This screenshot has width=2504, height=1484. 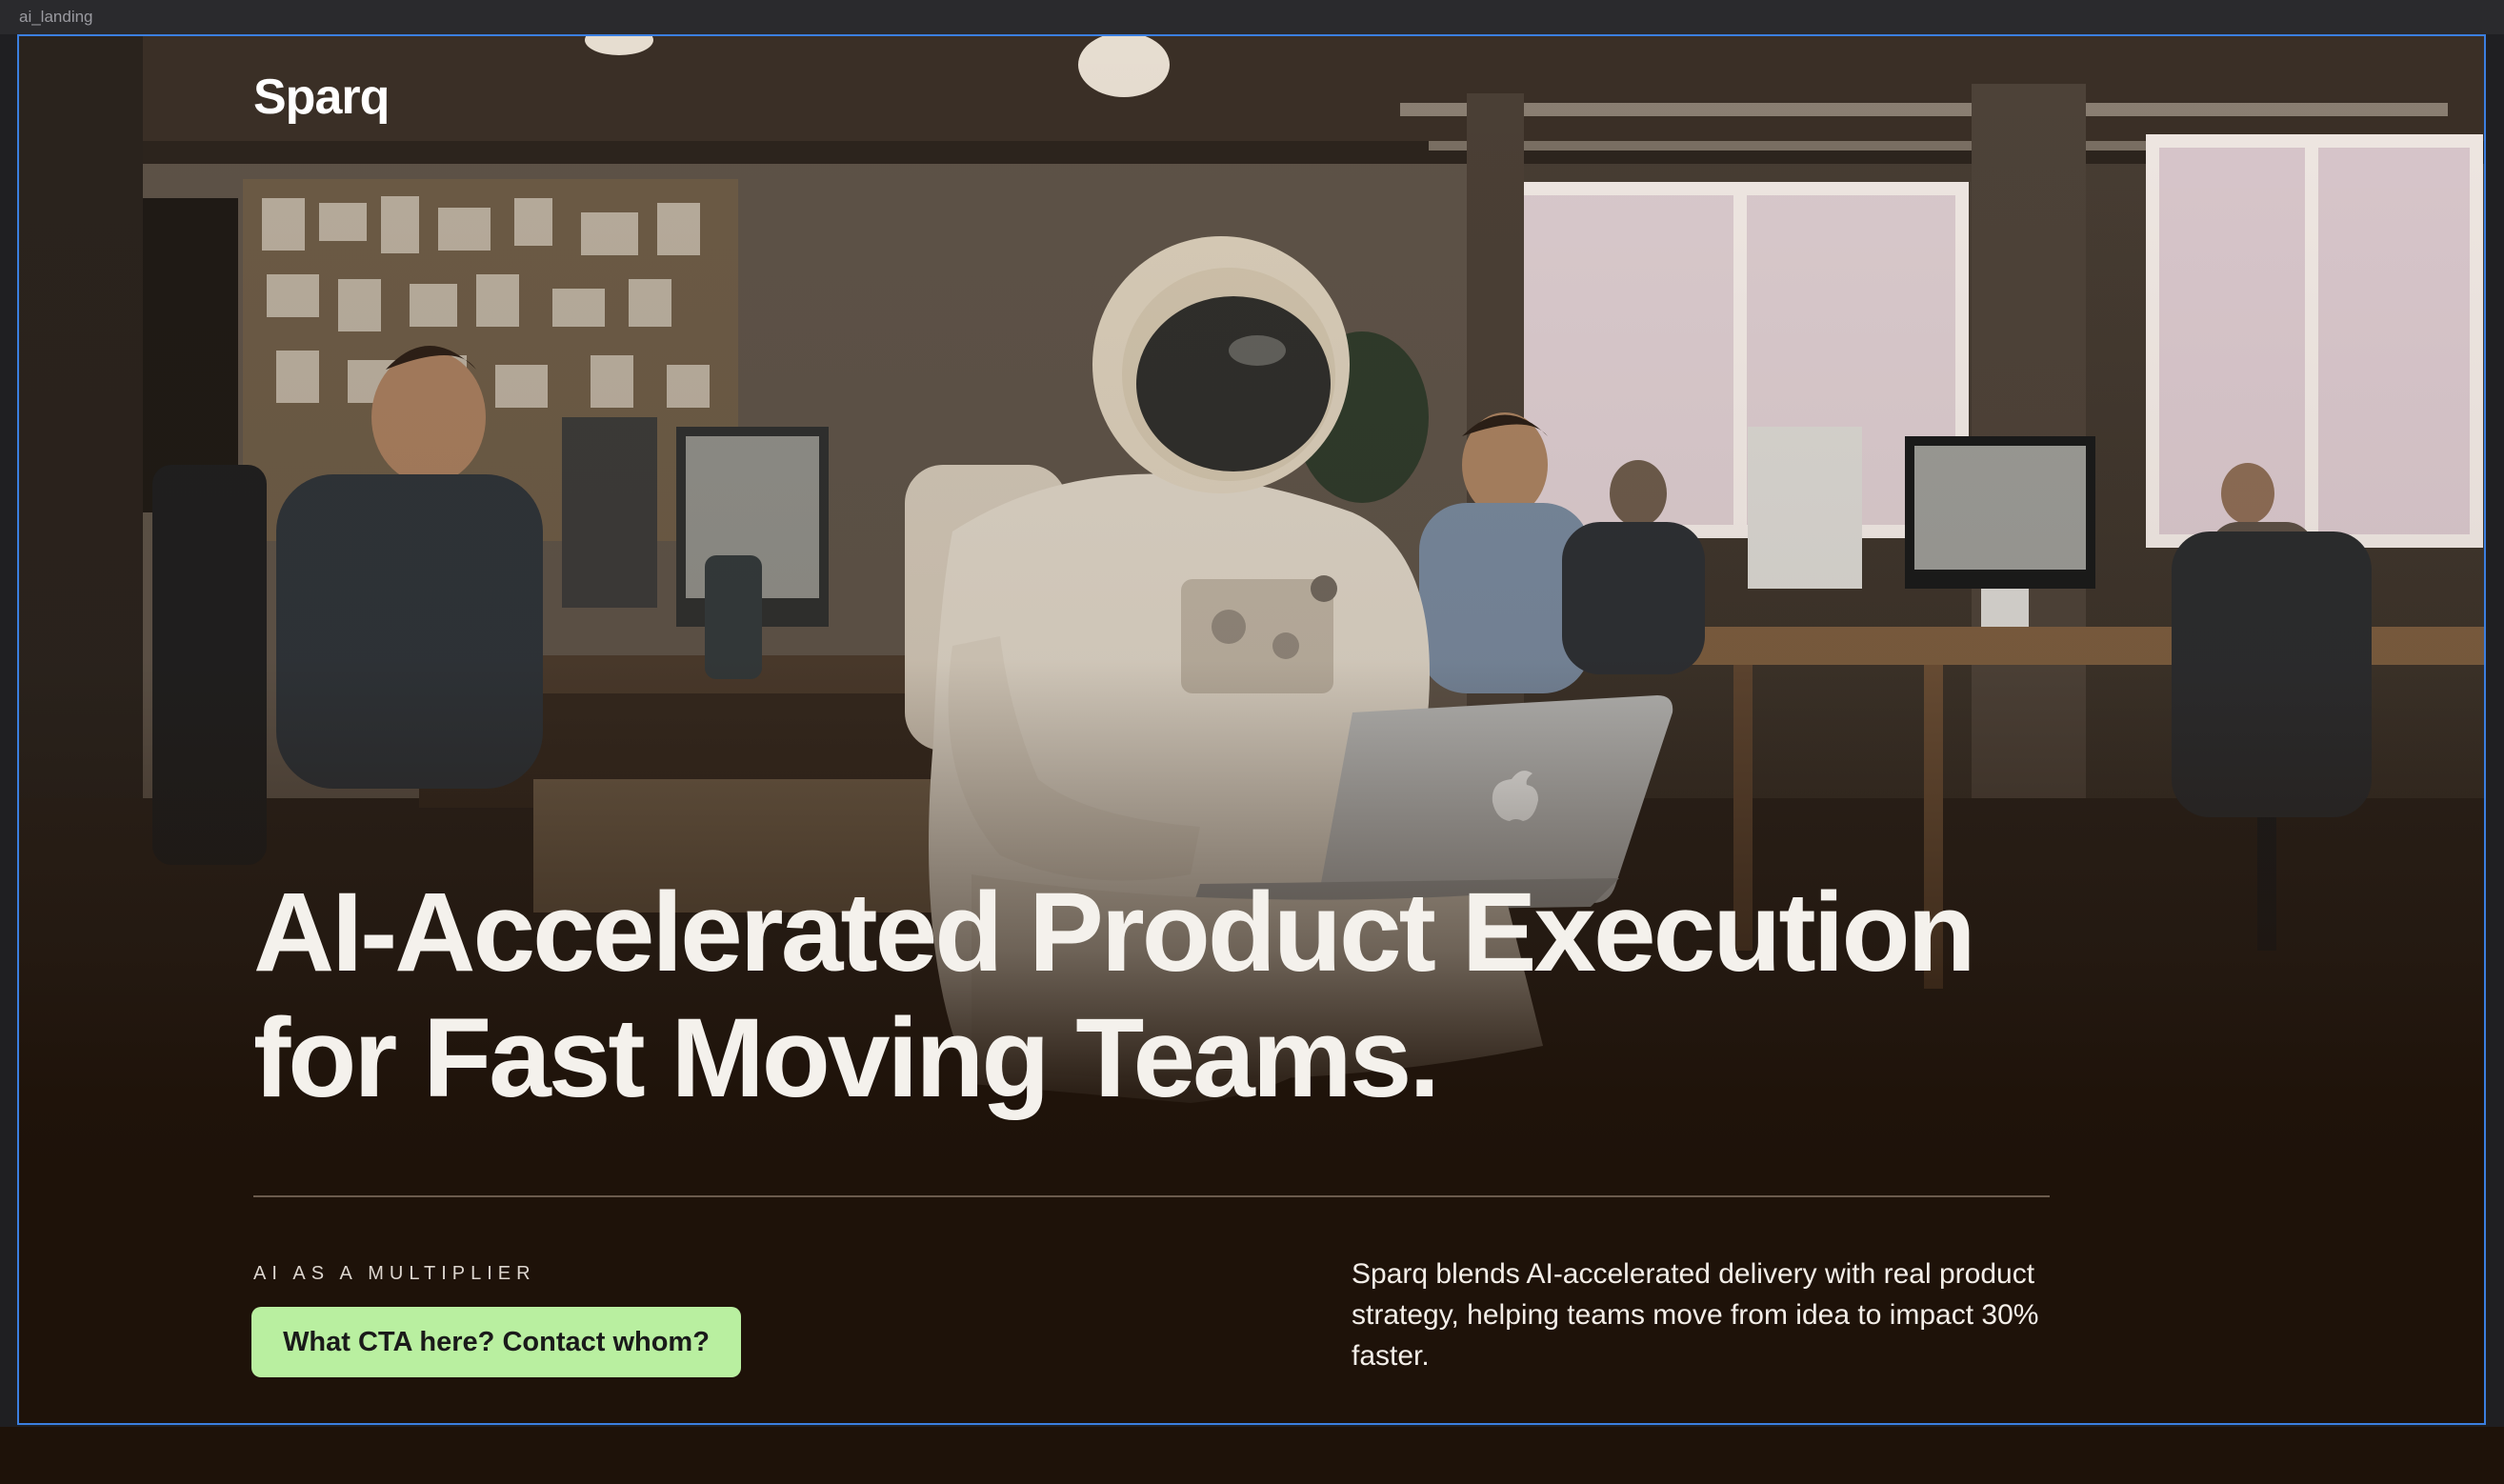 What do you see at coordinates (1252, 1456) in the screenshot?
I see `next-section` at bounding box center [1252, 1456].